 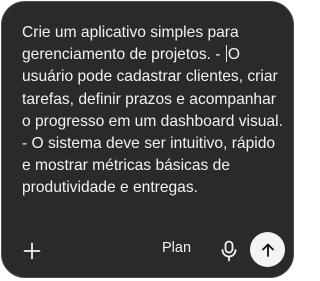 I want to click on add-attachment-button, so click(x=32, y=251).